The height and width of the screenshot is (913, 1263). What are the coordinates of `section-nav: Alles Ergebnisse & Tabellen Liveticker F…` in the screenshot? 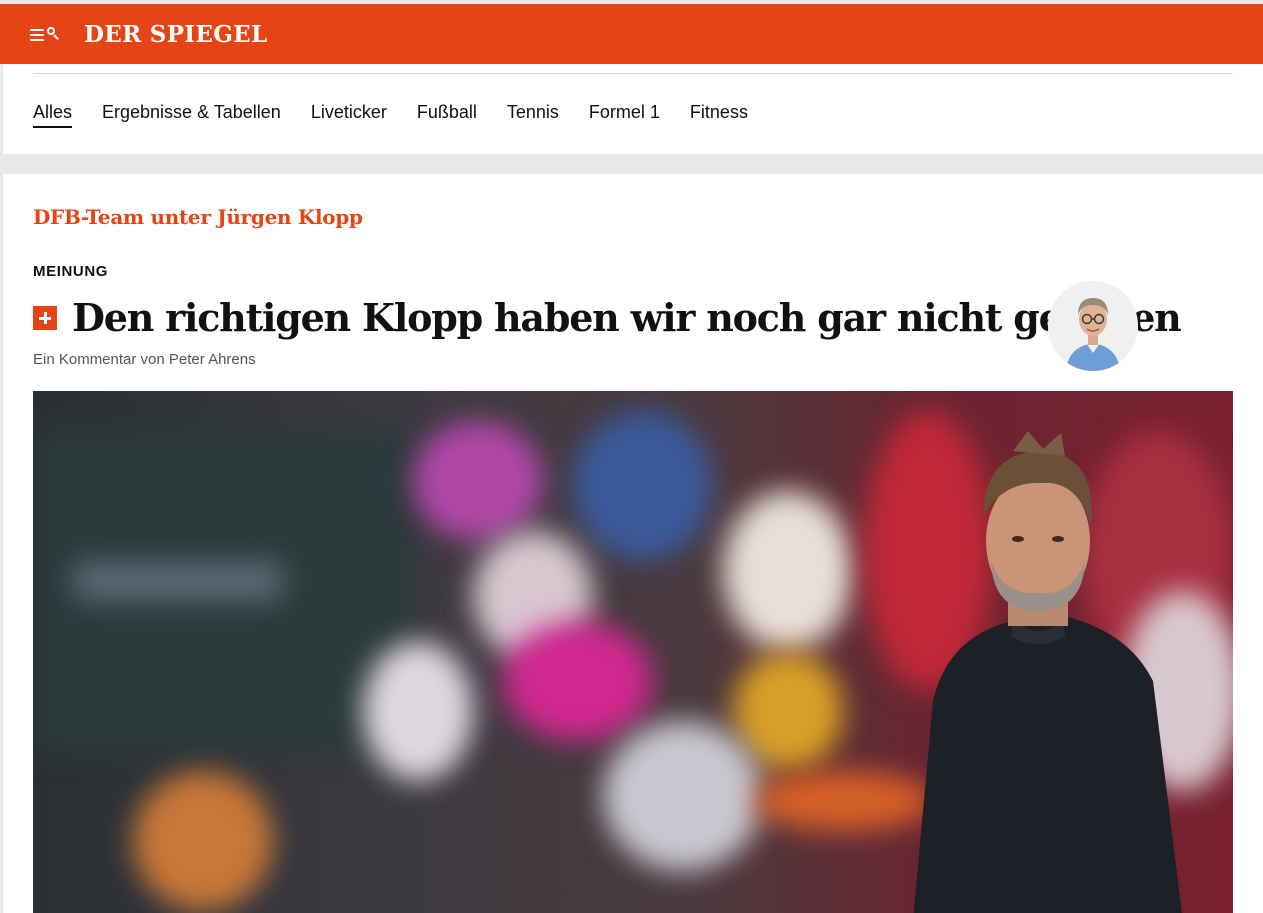 It's located at (633, 109).